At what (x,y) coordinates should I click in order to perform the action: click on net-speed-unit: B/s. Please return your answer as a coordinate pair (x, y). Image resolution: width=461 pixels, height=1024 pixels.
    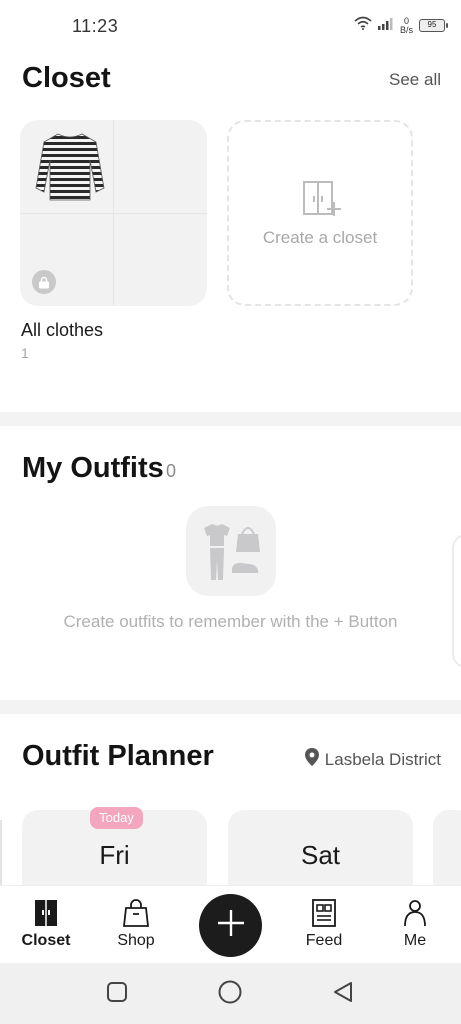
    Looking at the image, I should click on (406, 29).